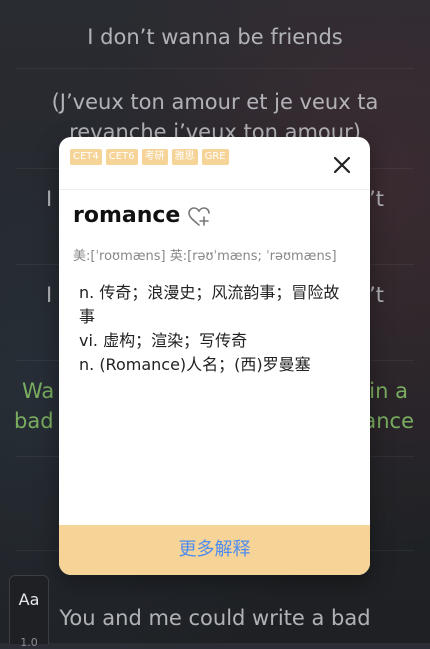 This screenshot has height=649, width=430. What do you see at coordinates (154, 157) in the screenshot?
I see `exam-tag: 考研` at bounding box center [154, 157].